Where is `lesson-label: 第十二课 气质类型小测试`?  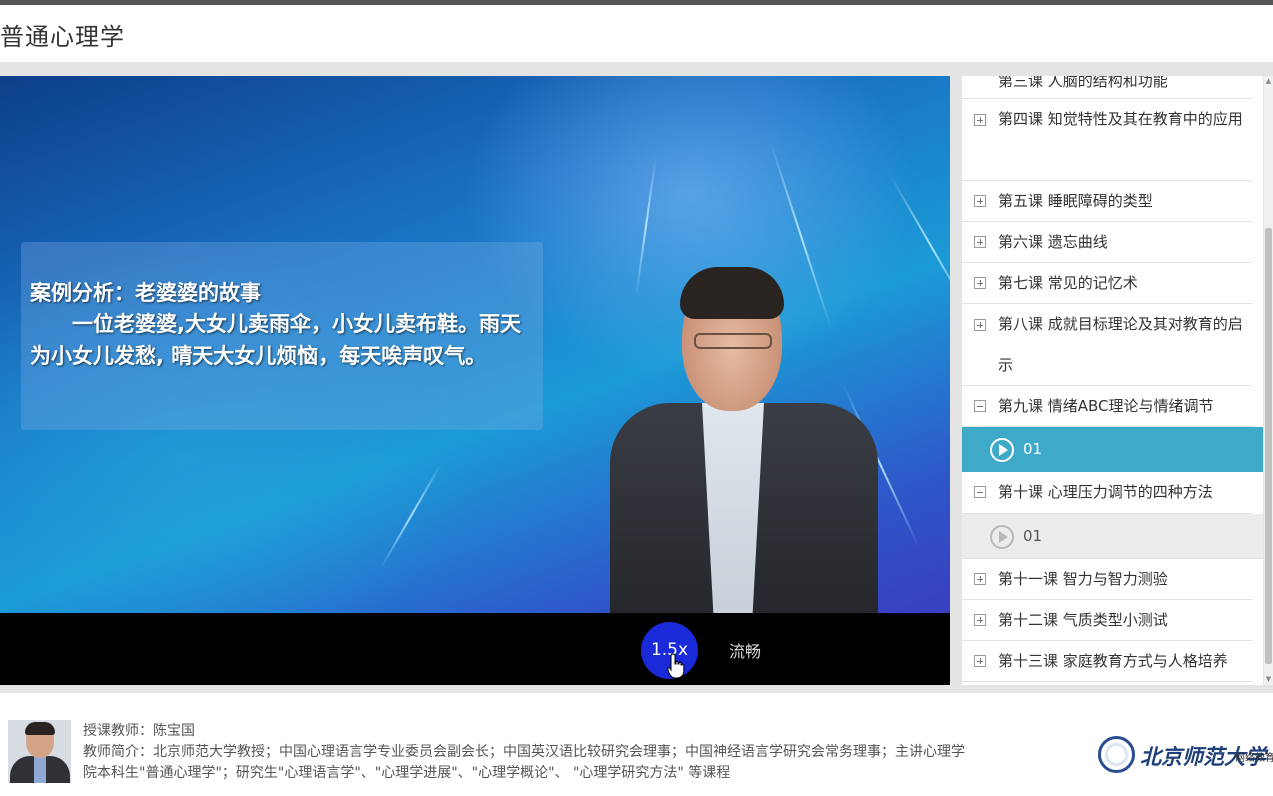
lesson-label: 第十二课 气质类型小测试 is located at coordinates (1083, 620).